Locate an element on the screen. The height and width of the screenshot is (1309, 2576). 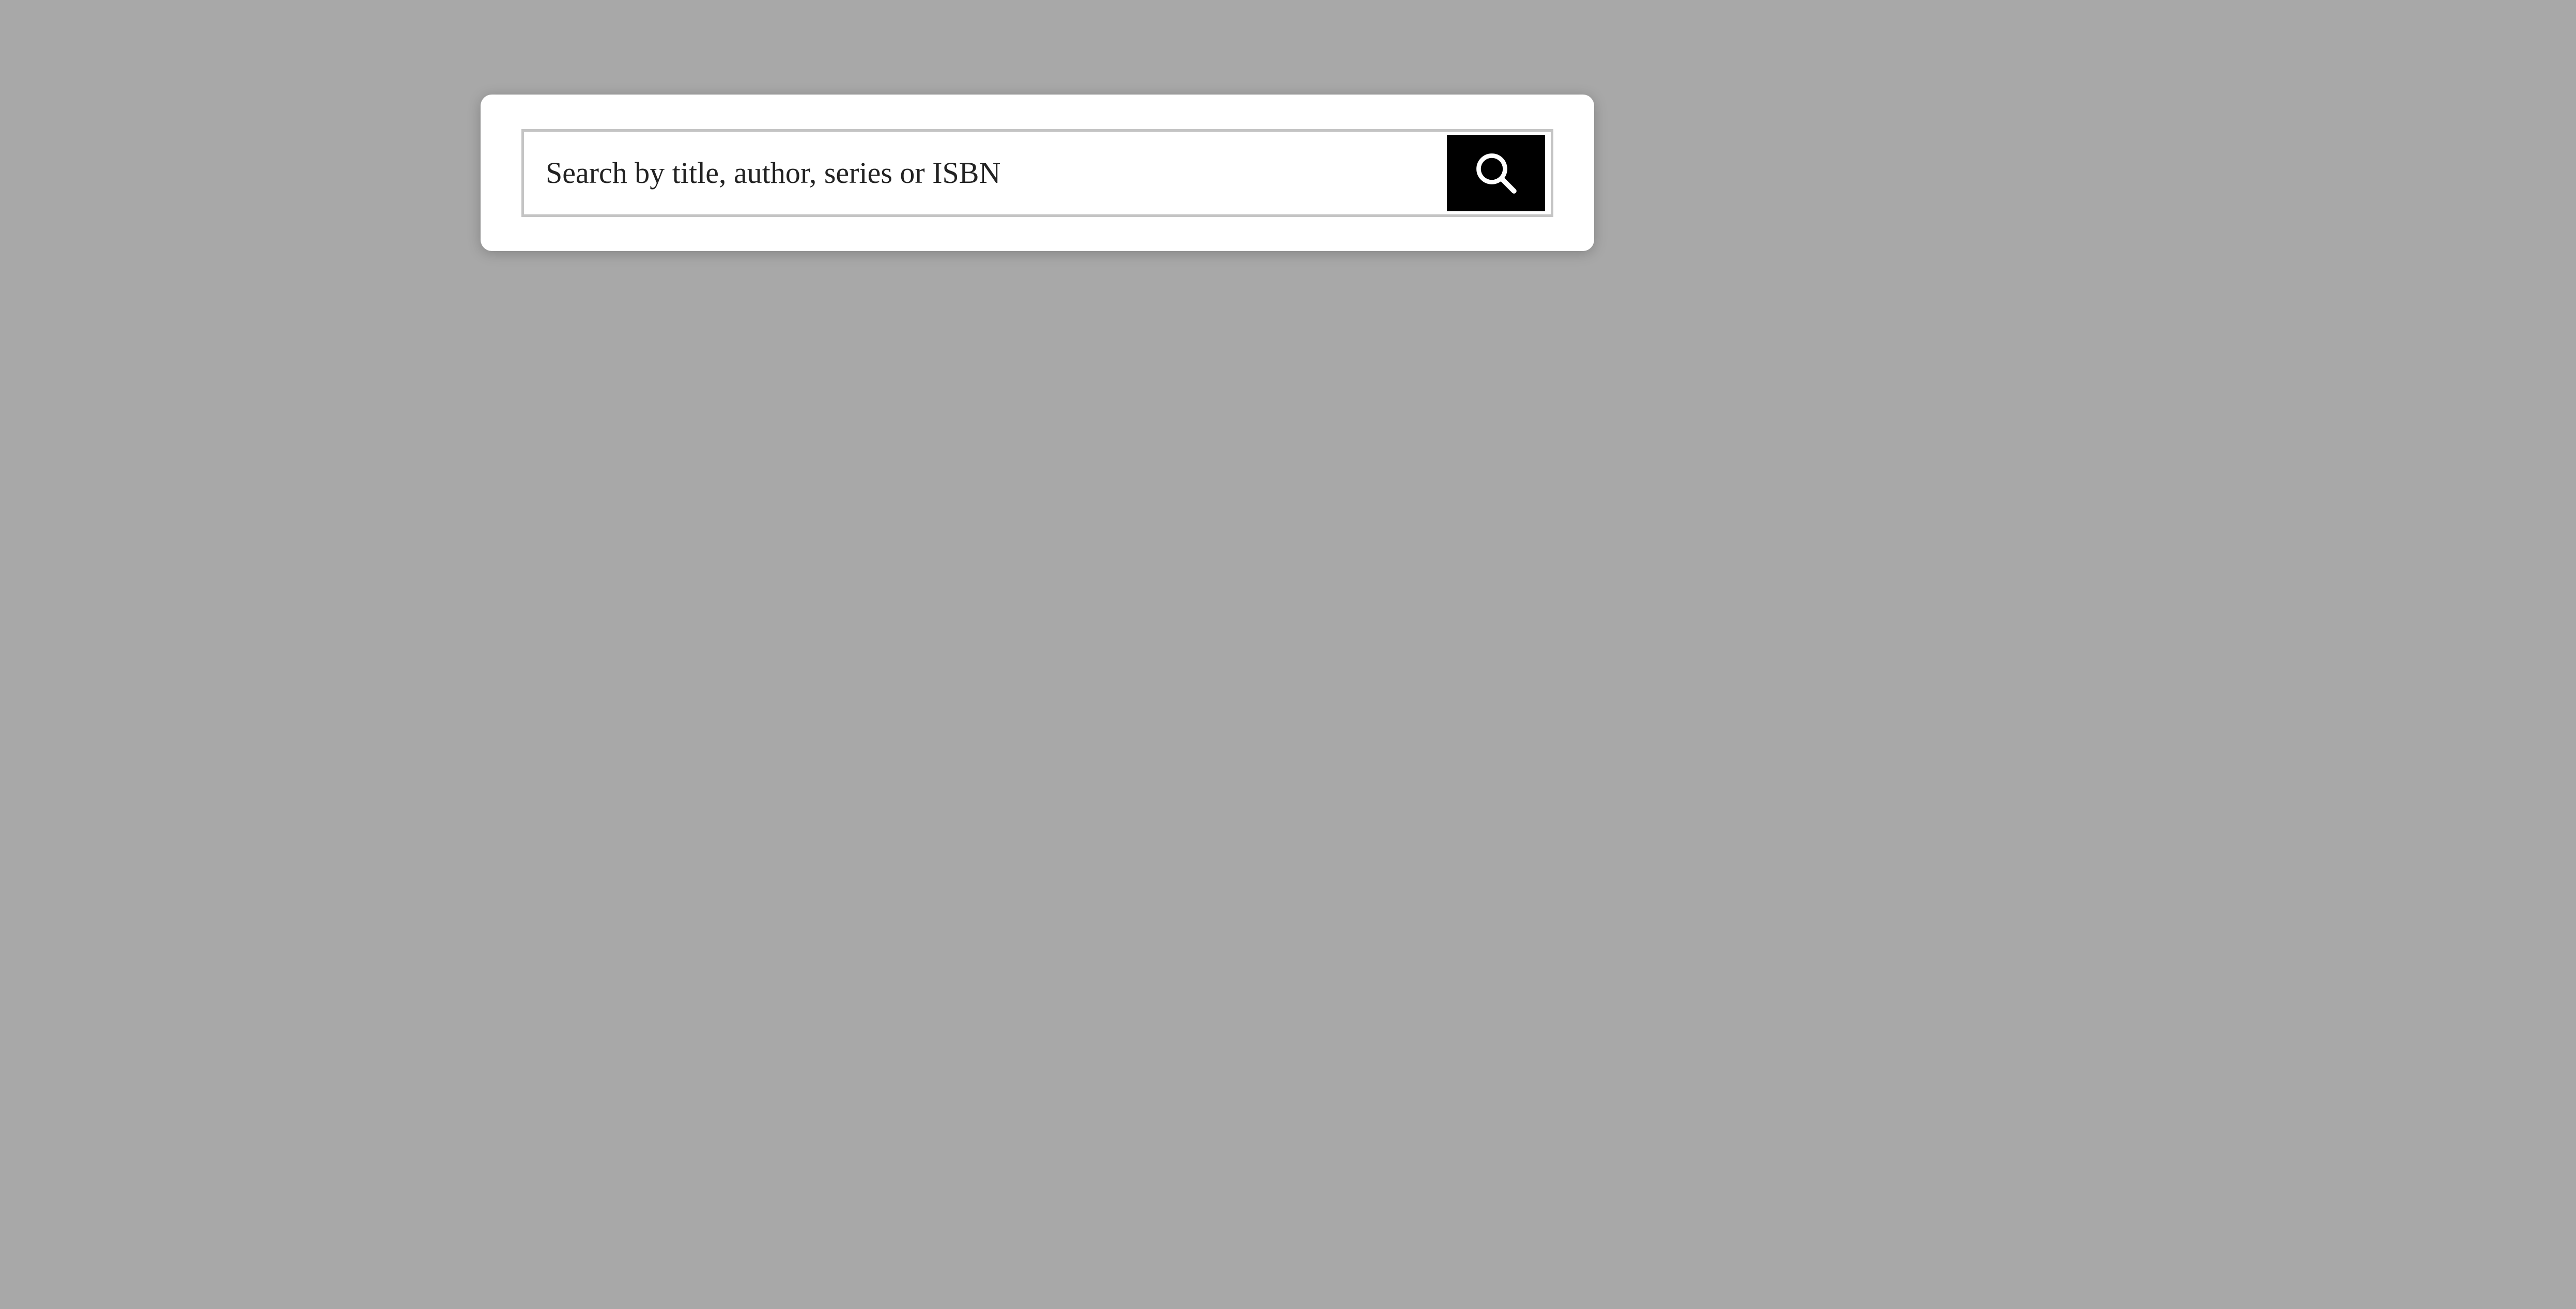
search-icon is located at coordinates (1496, 173).